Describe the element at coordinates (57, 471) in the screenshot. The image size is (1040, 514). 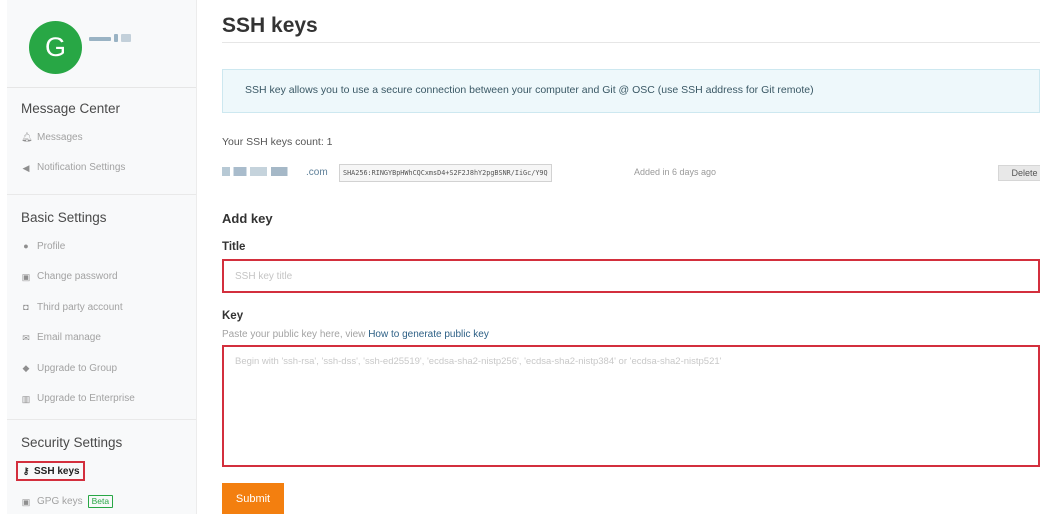
I see `sidebar-item-label: SSH keys` at that location.